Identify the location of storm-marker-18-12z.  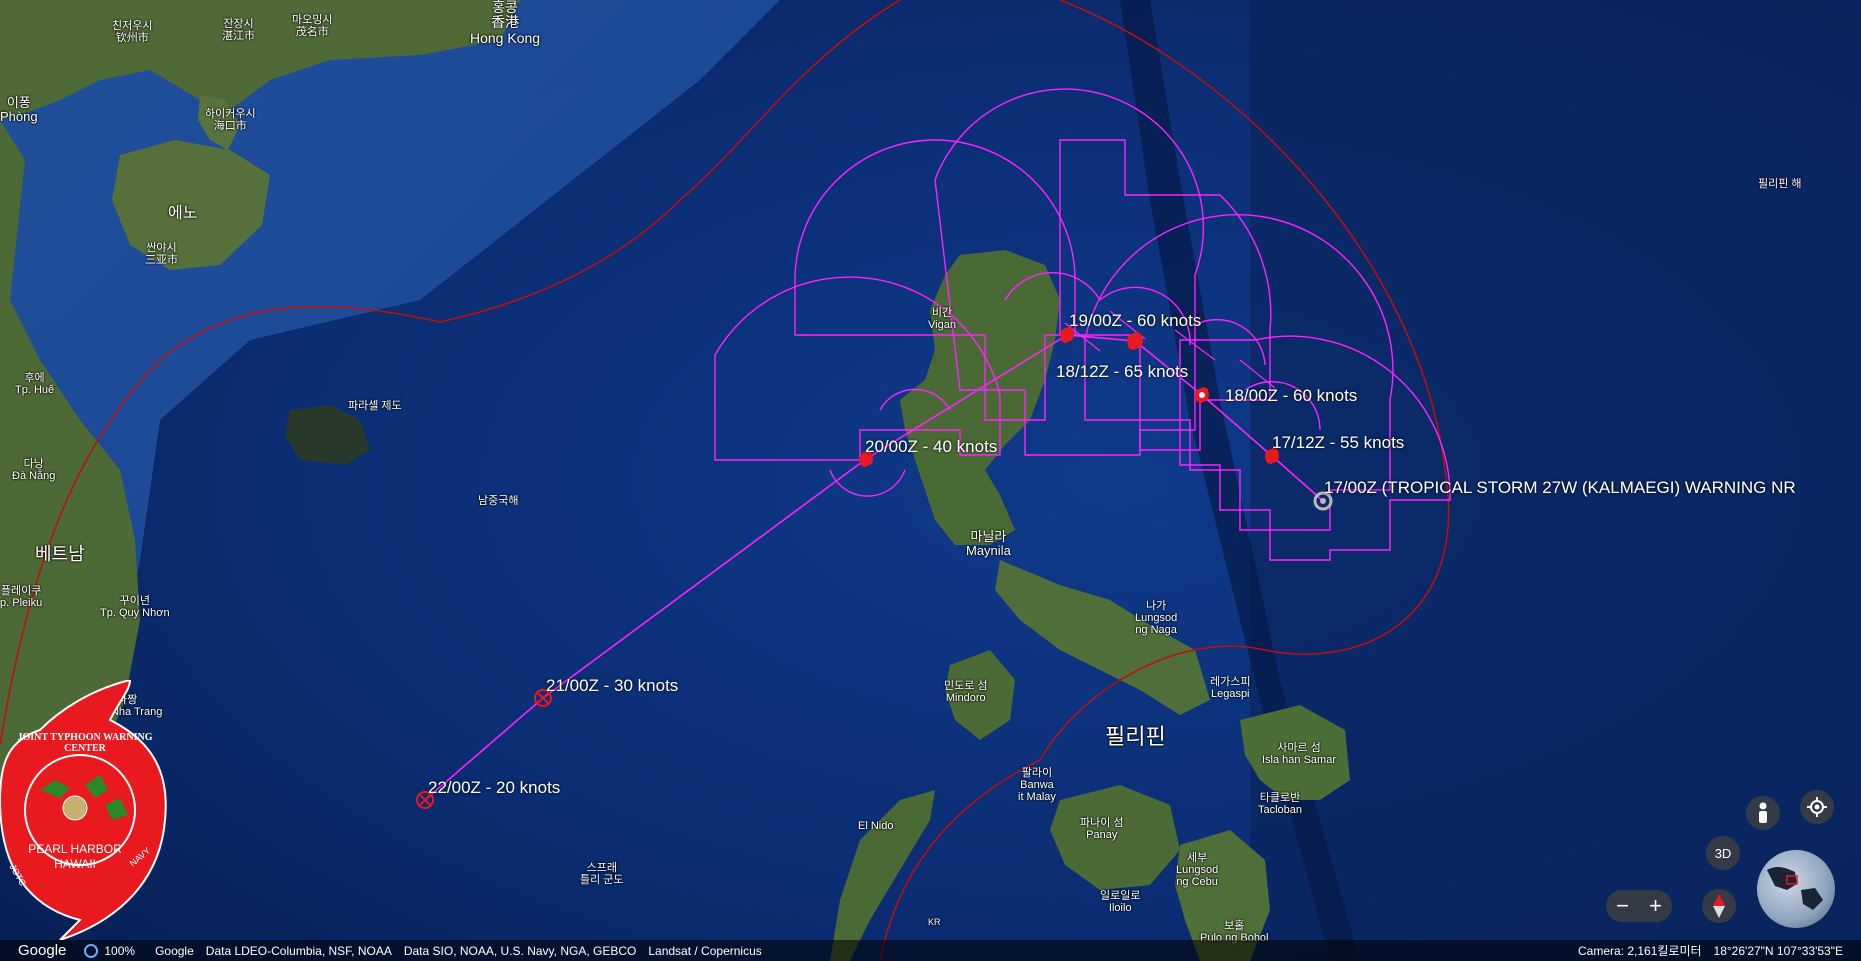
(1135, 341).